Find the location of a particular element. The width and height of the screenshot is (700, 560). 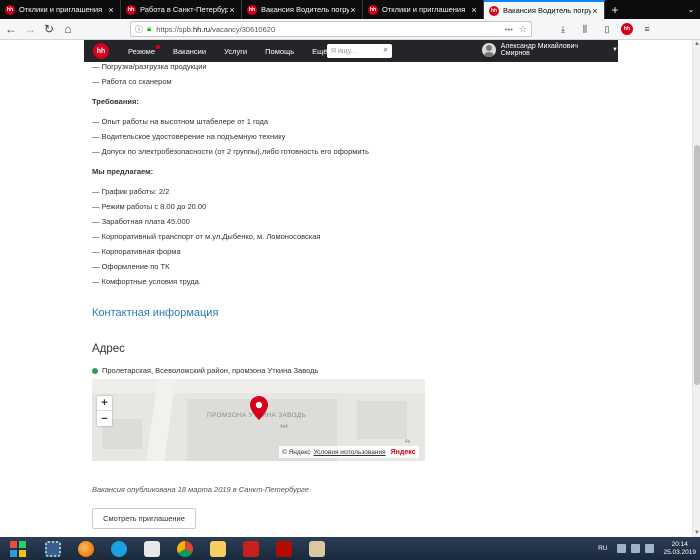

system-tray: RU 20:14 25.03.2019 is located at coordinates (647, 548).